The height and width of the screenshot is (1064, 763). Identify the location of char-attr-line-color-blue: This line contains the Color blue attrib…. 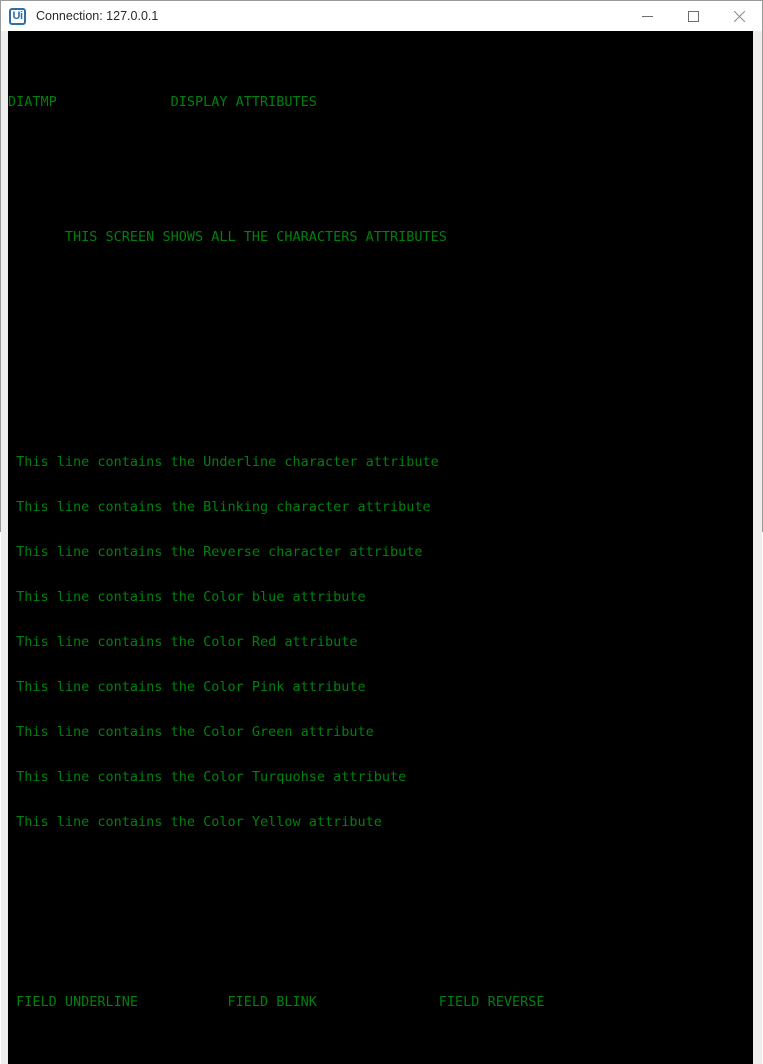
(191, 597).